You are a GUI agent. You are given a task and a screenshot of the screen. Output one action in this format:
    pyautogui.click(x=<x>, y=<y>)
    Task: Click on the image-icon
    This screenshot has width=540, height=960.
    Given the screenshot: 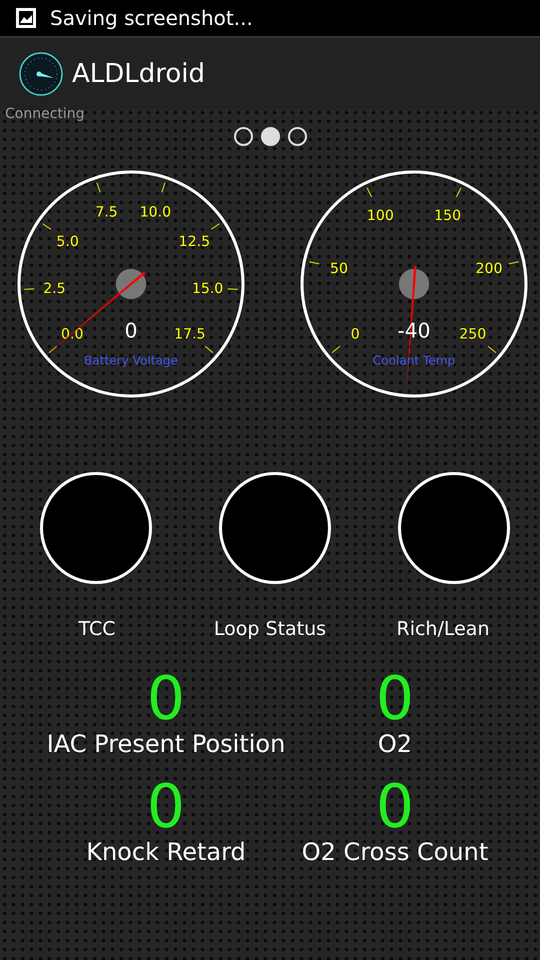 What is the action you would take?
    pyautogui.click(x=26, y=18)
    